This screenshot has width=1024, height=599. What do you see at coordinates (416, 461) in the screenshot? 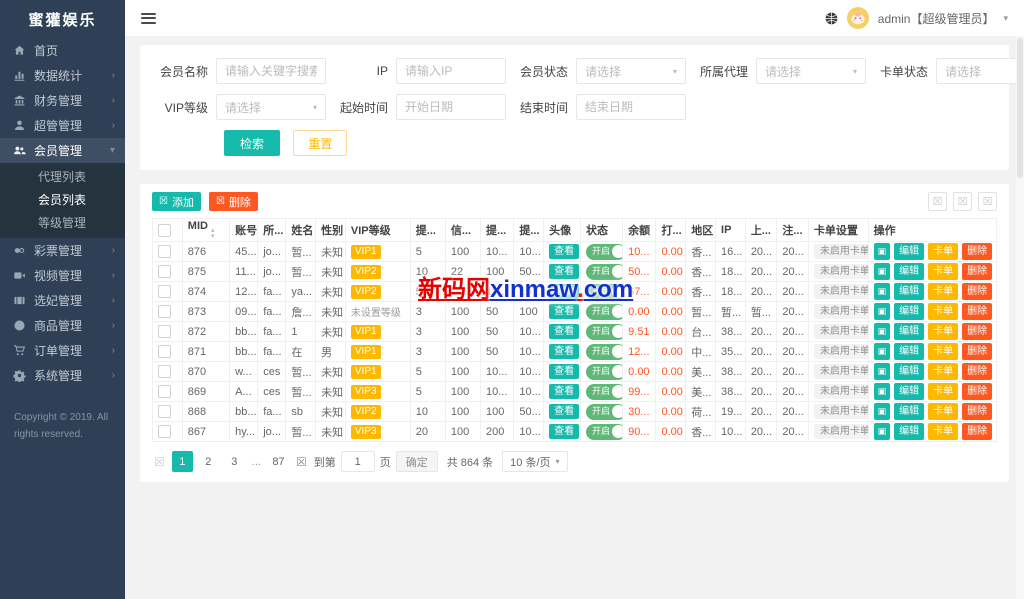
I see `jump-confirm-button: 确定` at bounding box center [416, 461].